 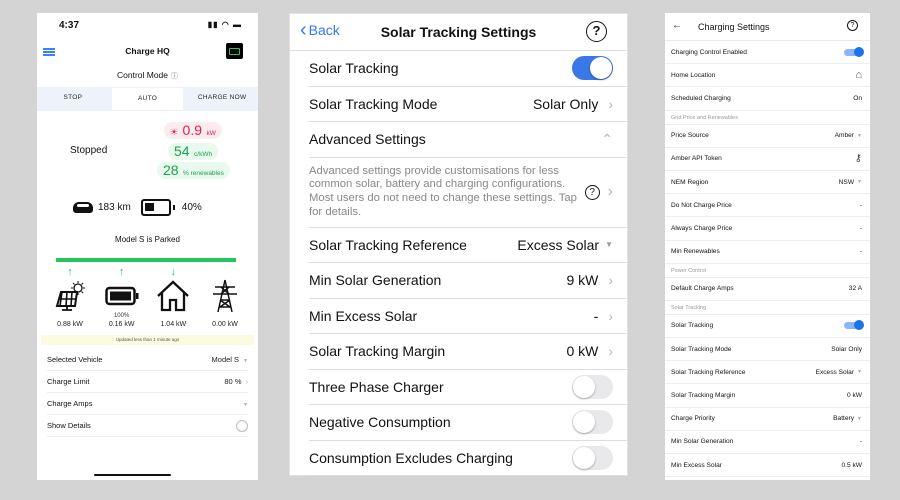 What do you see at coordinates (121, 324) in the screenshot?
I see `flow-kw: 0.16 kW` at bounding box center [121, 324].